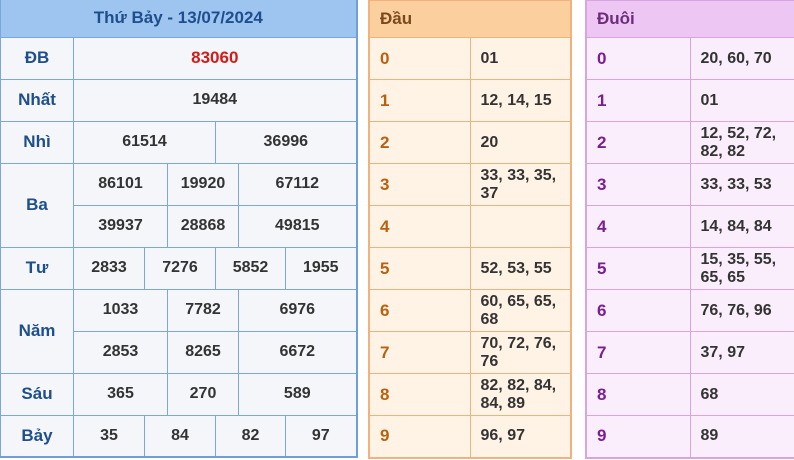 The height and width of the screenshot is (460, 794). What do you see at coordinates (419, 394) in the screenshot?
I see `dau-digit: 8` at bounding box center [419, 394].